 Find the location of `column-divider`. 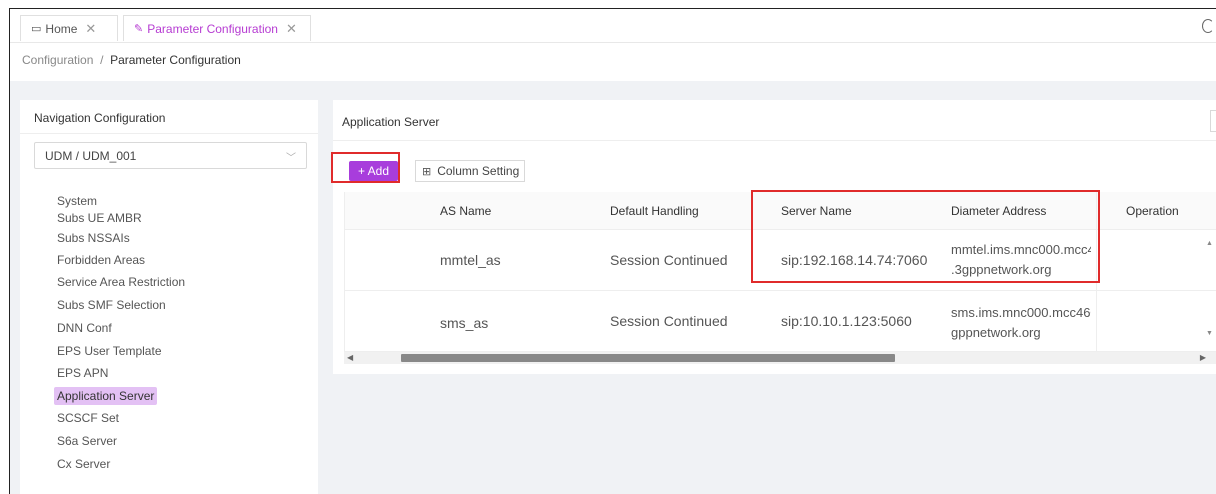

column-divider is located at coordinates (344, 272).